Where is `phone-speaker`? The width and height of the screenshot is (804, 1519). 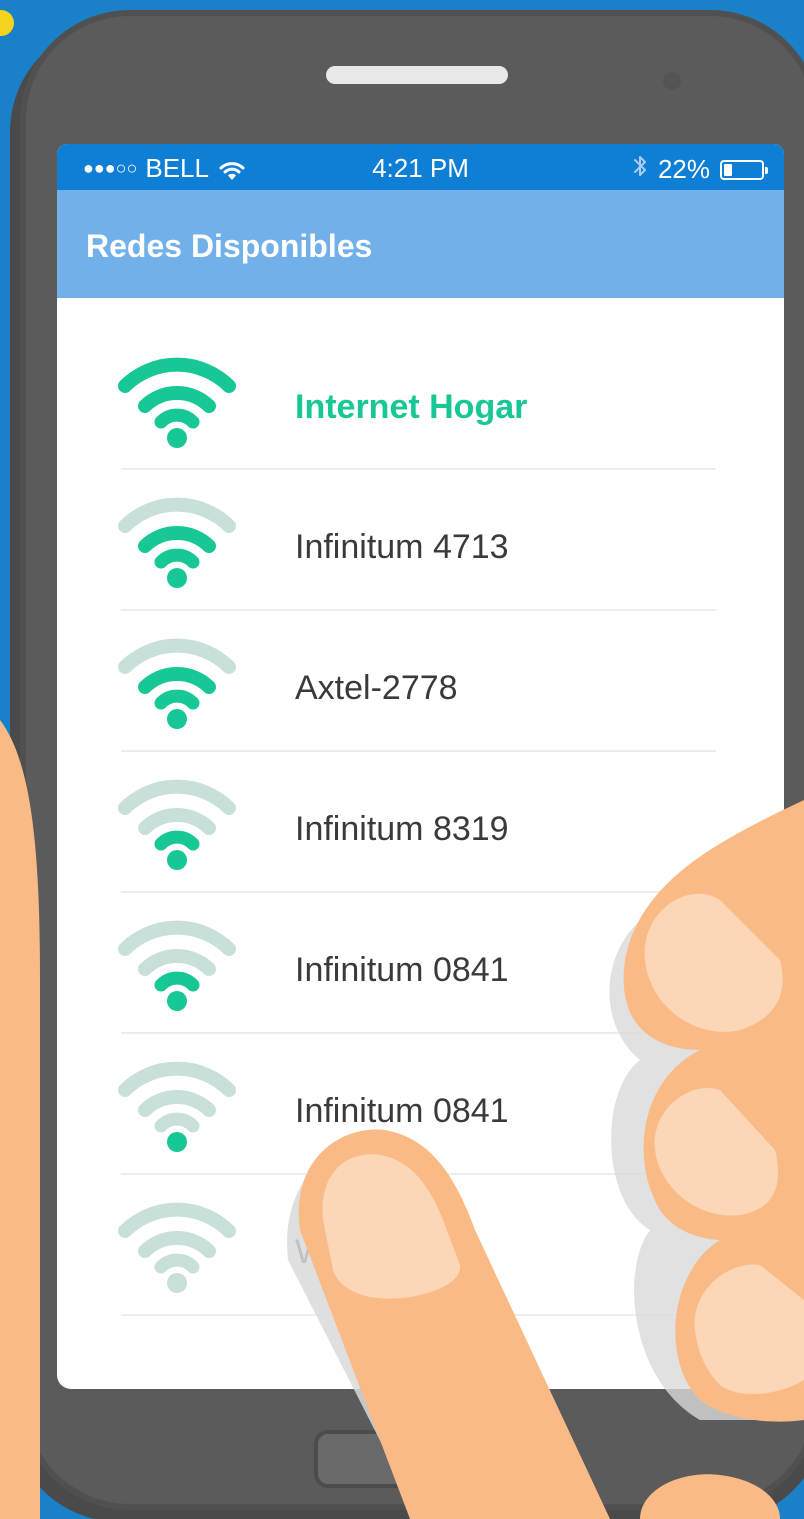 phone-speaker is located at coordinates (417, 75).